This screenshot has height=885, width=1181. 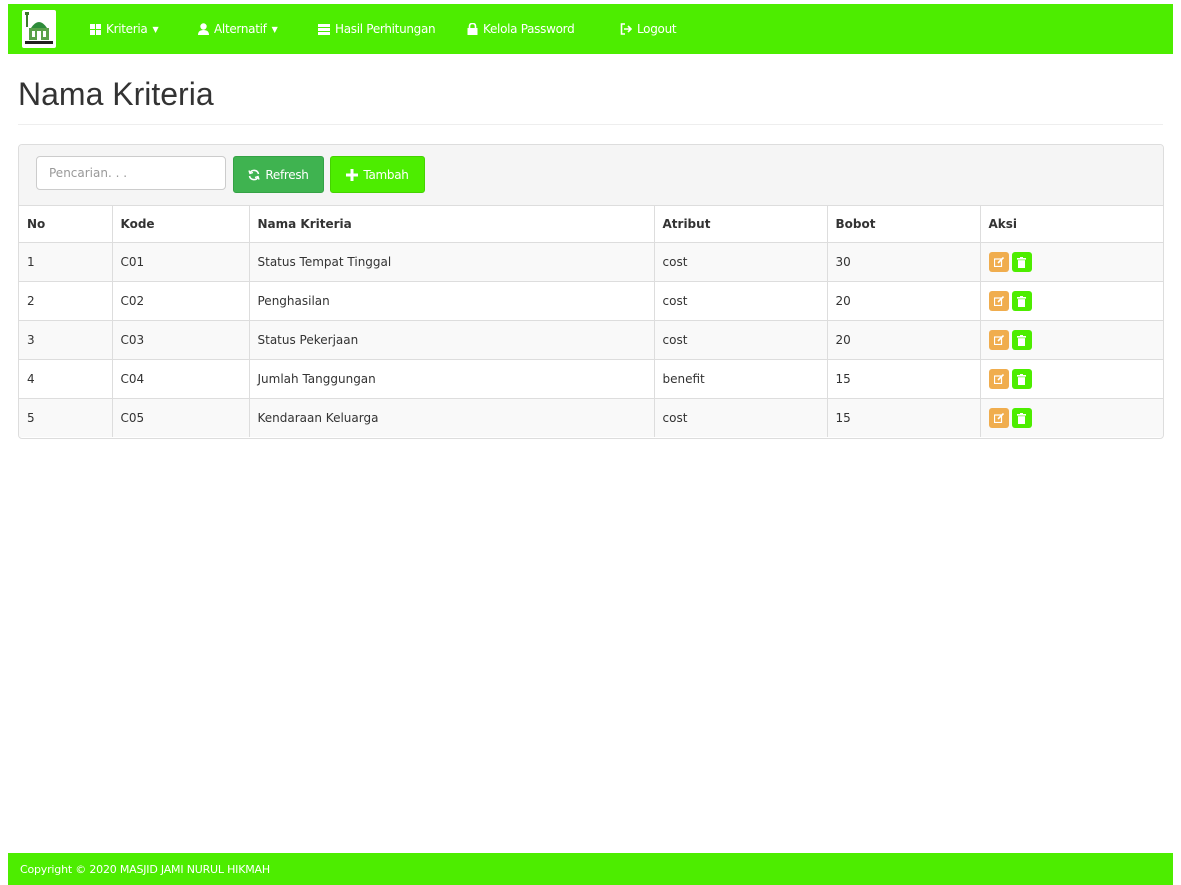 What do you see at coordinates (452, 417) in the screenshot?
I see `cell-nama: Kendaraan Keluarga` at bounding box center [452, 417].